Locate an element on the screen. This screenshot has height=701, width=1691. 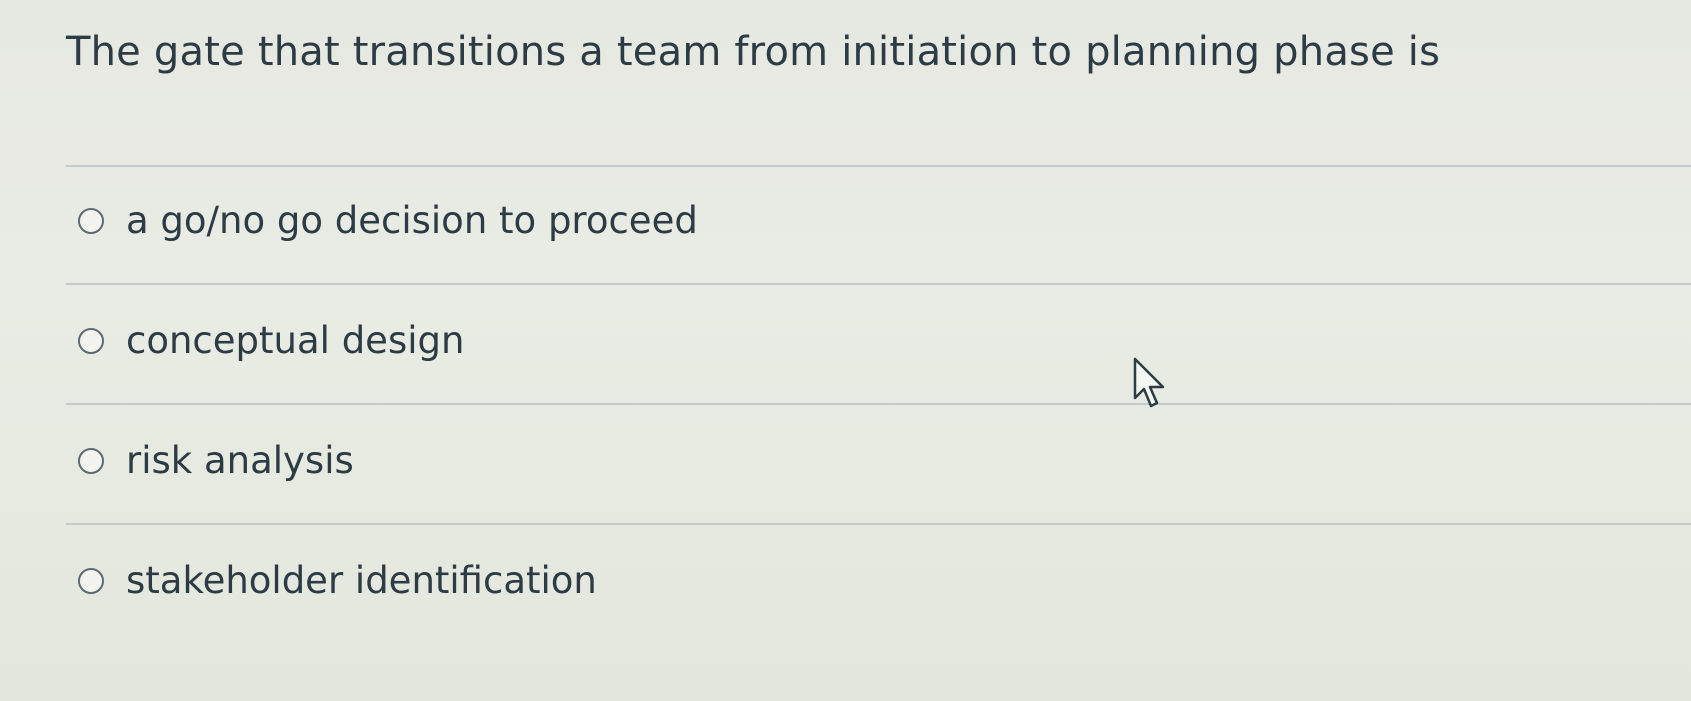
answer-option-3: risk analysis is located at coordinates (216, 461).